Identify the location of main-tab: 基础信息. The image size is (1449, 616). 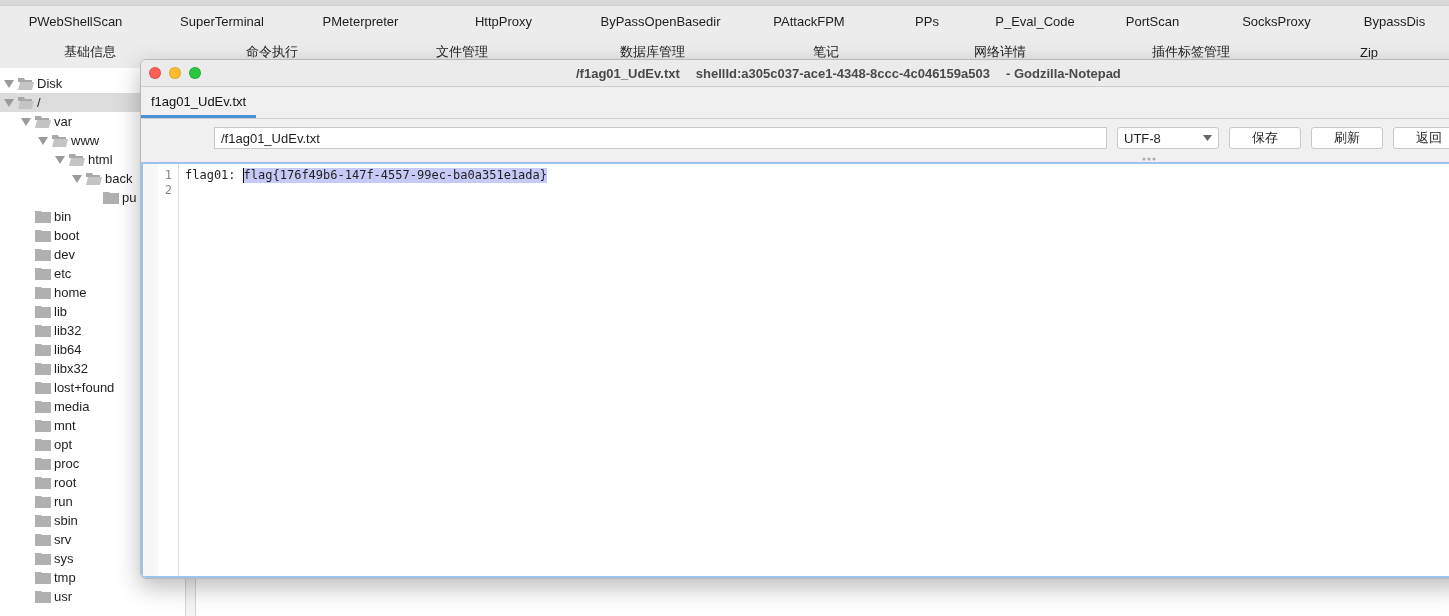
(89, 52).